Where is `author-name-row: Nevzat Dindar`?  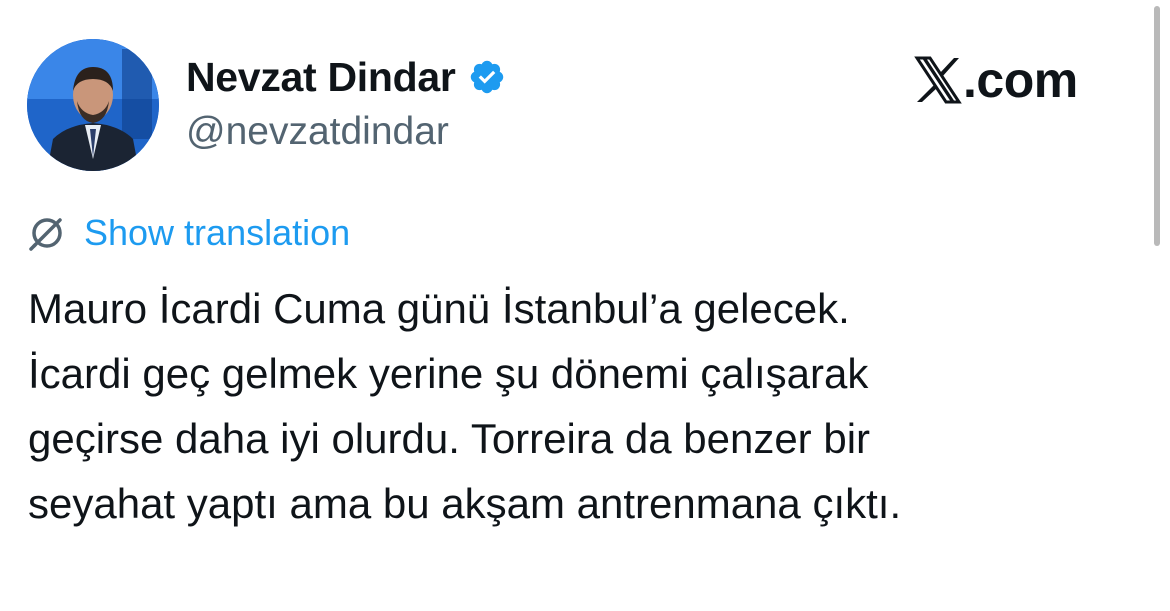
author-name-row: Nevzat Dindar is located at coordinates (346, 77).